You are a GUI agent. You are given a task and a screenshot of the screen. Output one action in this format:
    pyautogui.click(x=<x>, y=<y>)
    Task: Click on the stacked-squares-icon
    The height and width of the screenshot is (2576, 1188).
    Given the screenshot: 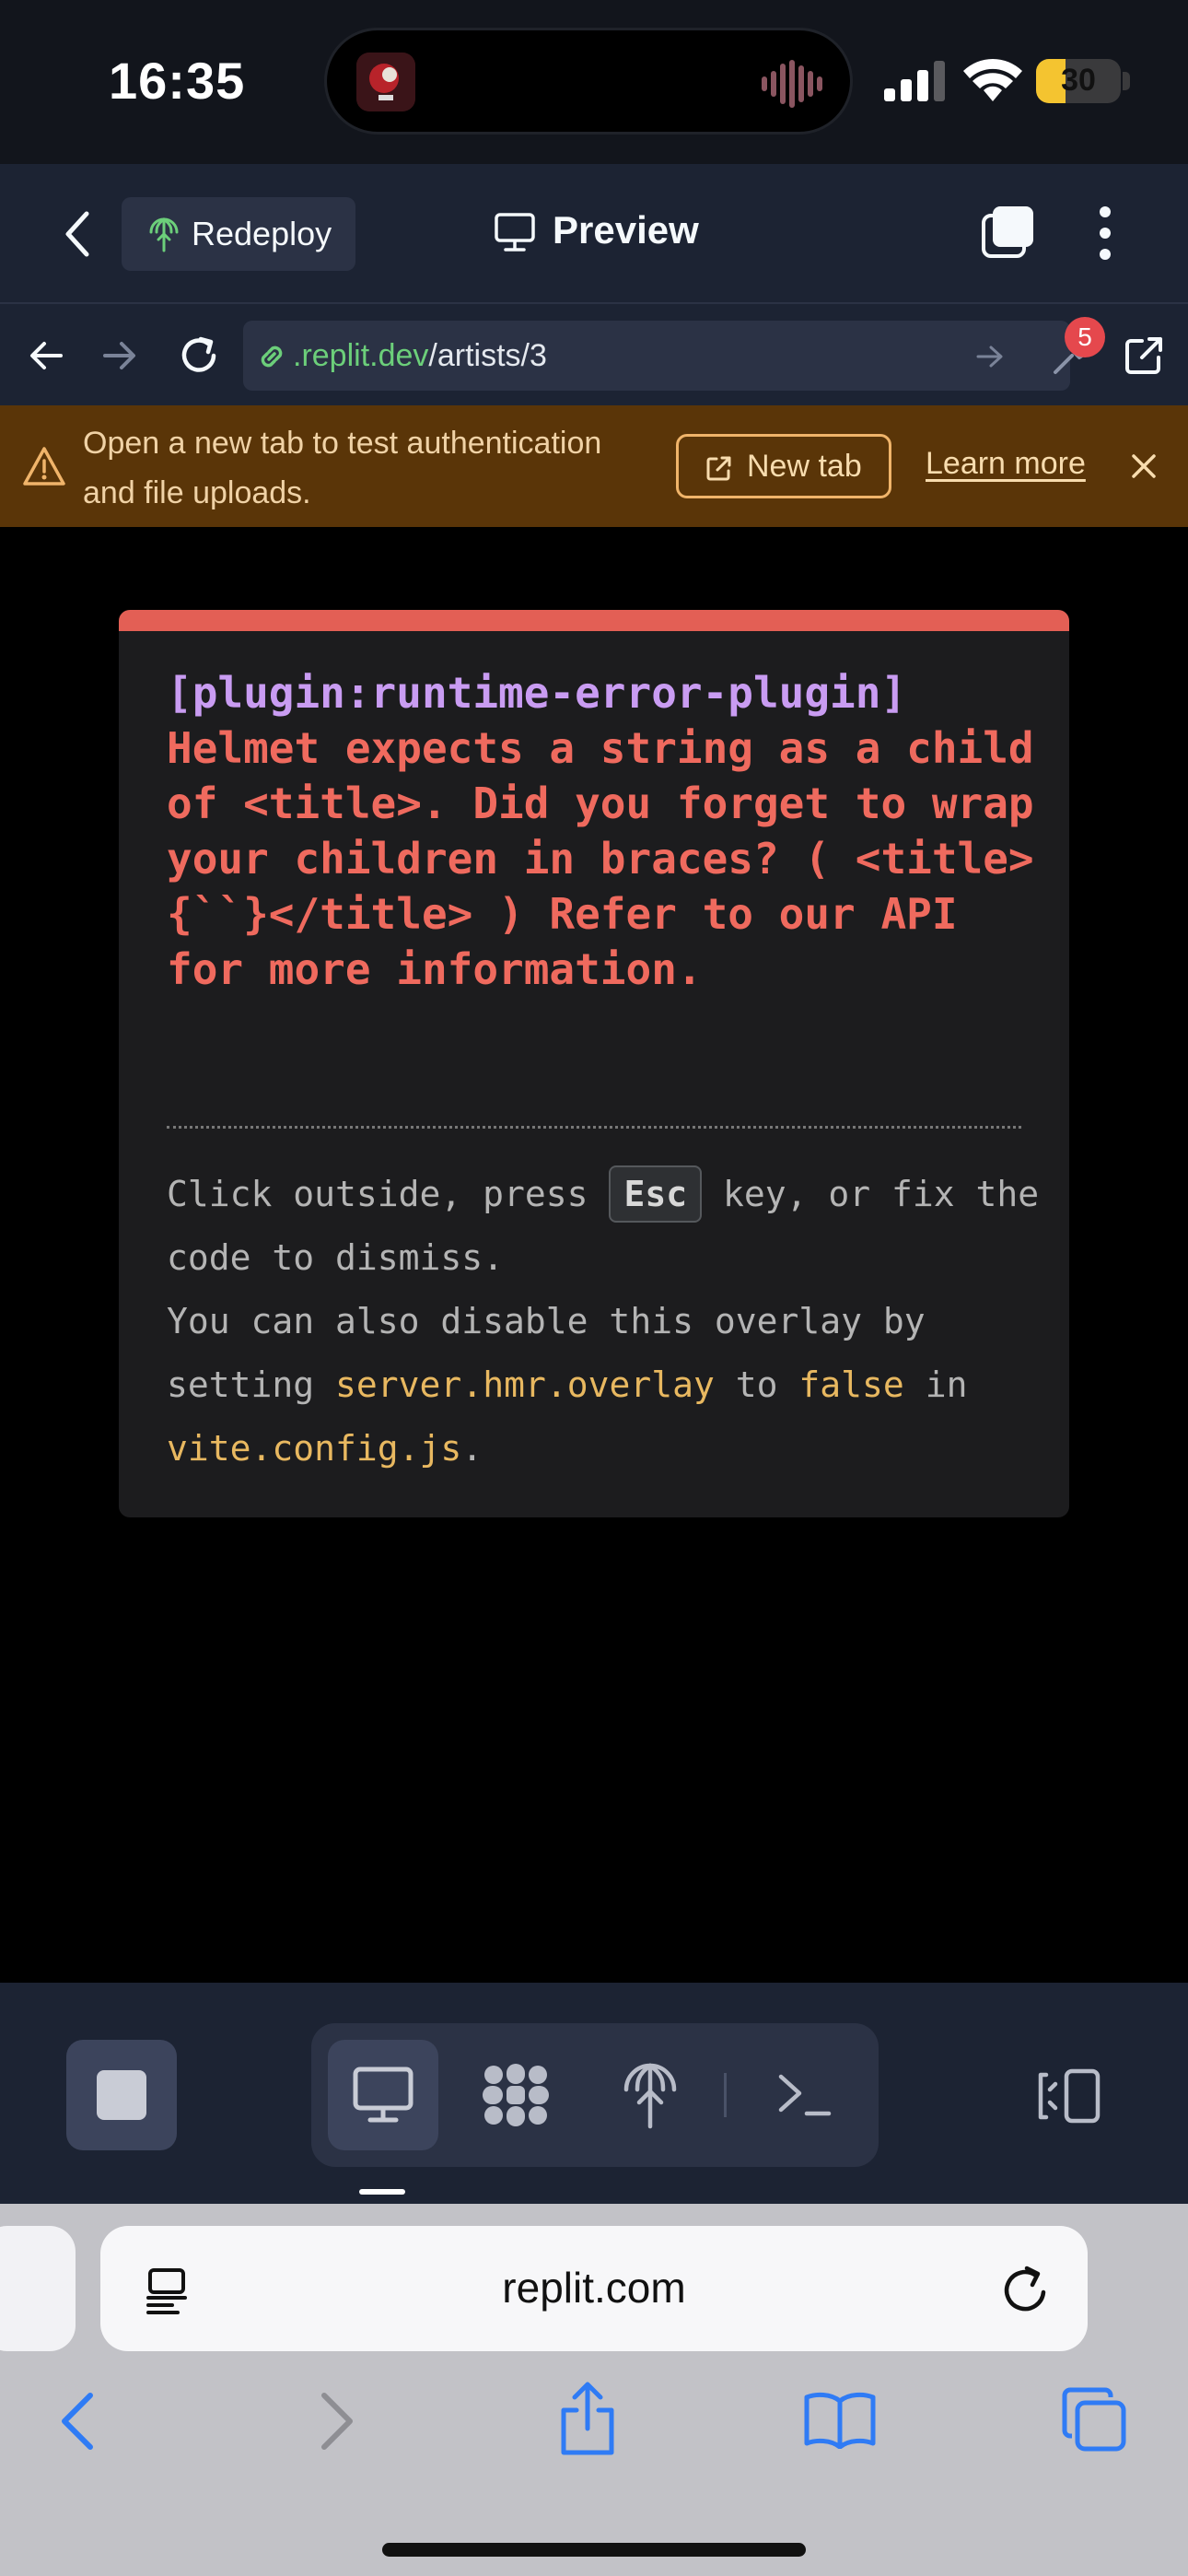 What is the action you would take?
    pyautogui.click(x=1007, y=232)
    